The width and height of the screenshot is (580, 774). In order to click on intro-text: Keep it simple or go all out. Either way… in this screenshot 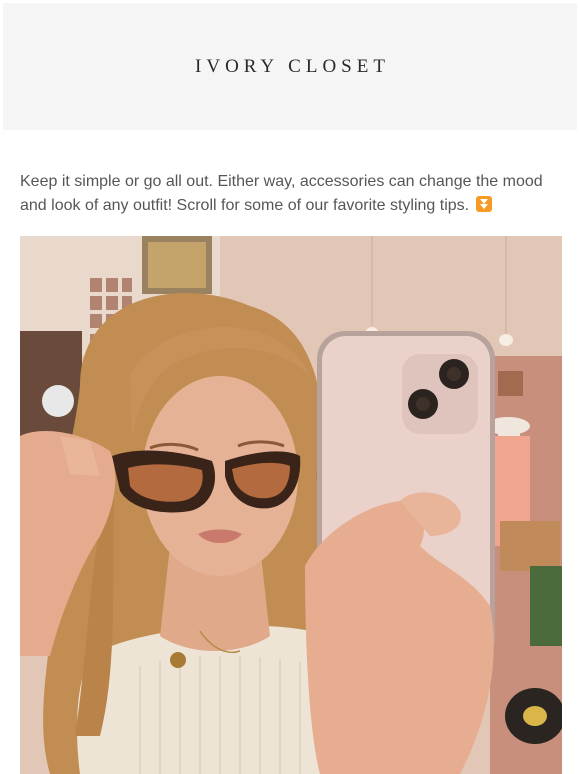, I will do `click(281, 193)`.